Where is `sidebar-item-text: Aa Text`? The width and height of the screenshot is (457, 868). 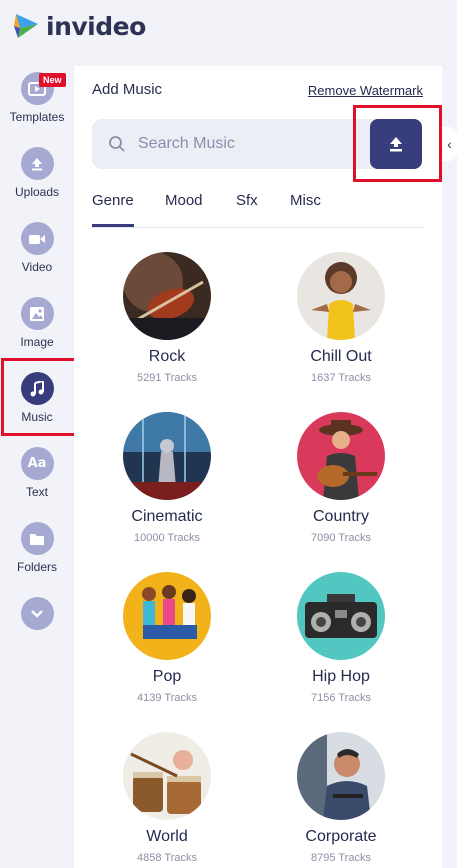
sidebar-item-text: Aa Text is located at coordinates (37, 479).